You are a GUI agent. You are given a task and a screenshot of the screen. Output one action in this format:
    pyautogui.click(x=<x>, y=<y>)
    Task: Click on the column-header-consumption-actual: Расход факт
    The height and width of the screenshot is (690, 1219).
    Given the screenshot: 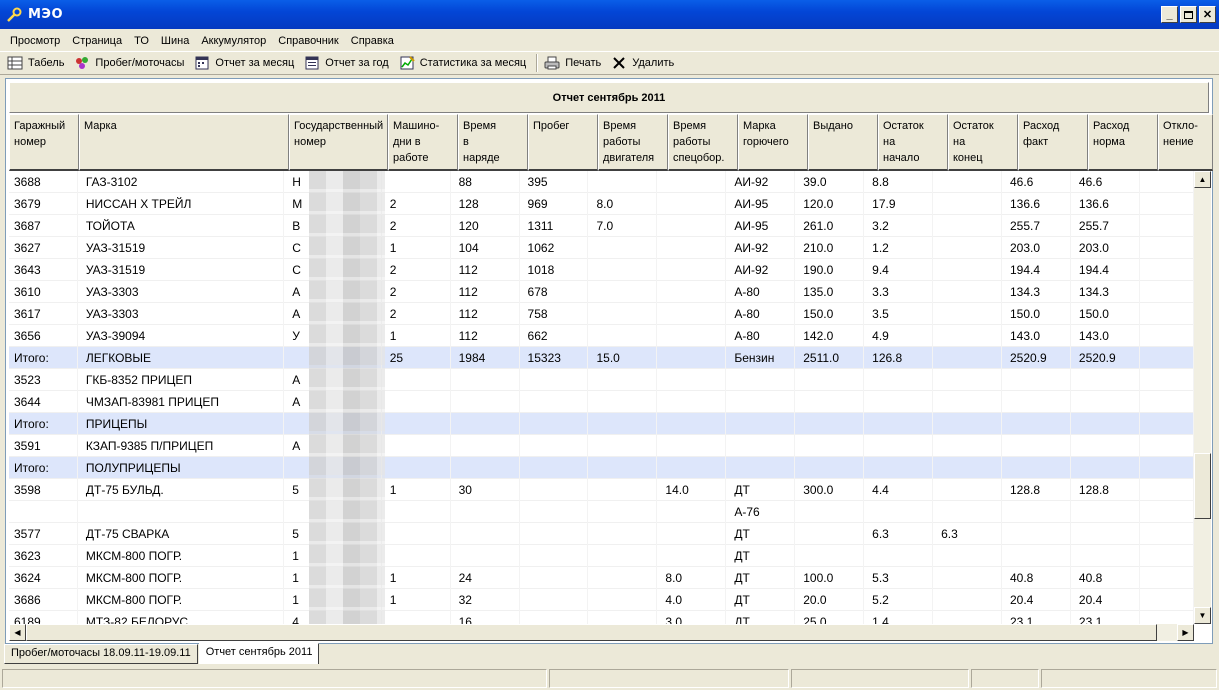 What is the action you would take?
    pyautogui.click(x=1053, y=142)
    